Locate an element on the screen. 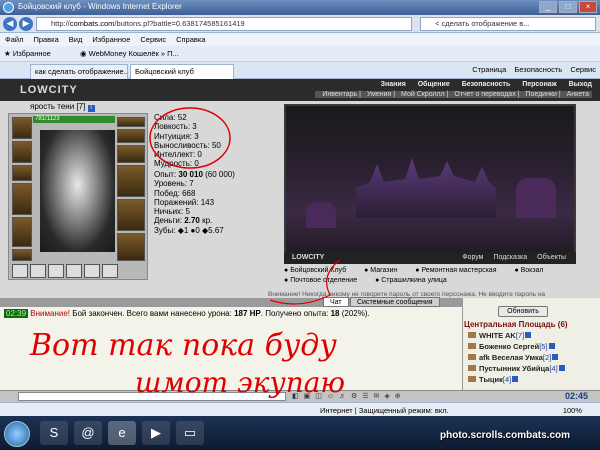  submenu-transfers: Отчет о переводах is located at coordinates (484, 94).